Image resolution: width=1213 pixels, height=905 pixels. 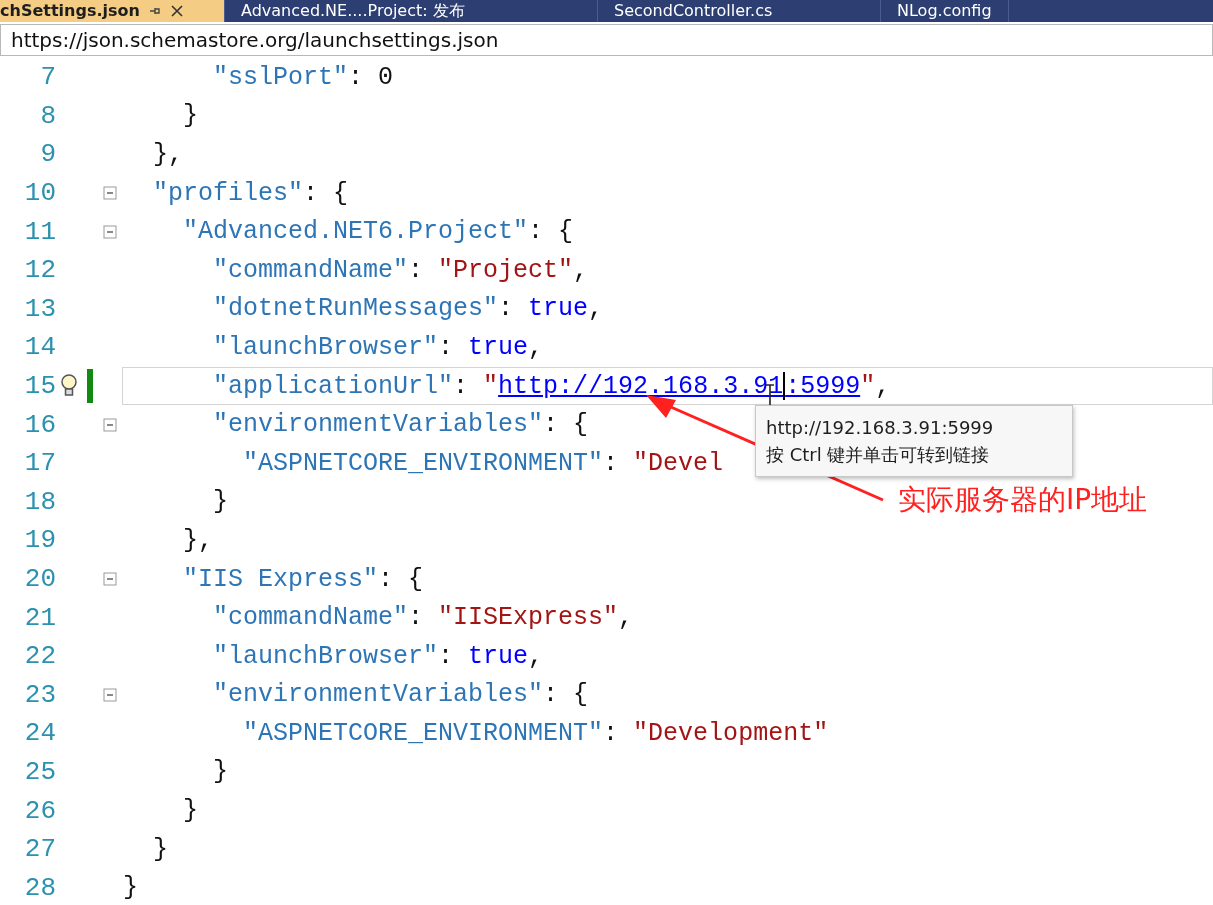 What do you see at coordinates (39, 579) in the screenshot?
I see `line-number: 20` at bounding box center [39, 579].